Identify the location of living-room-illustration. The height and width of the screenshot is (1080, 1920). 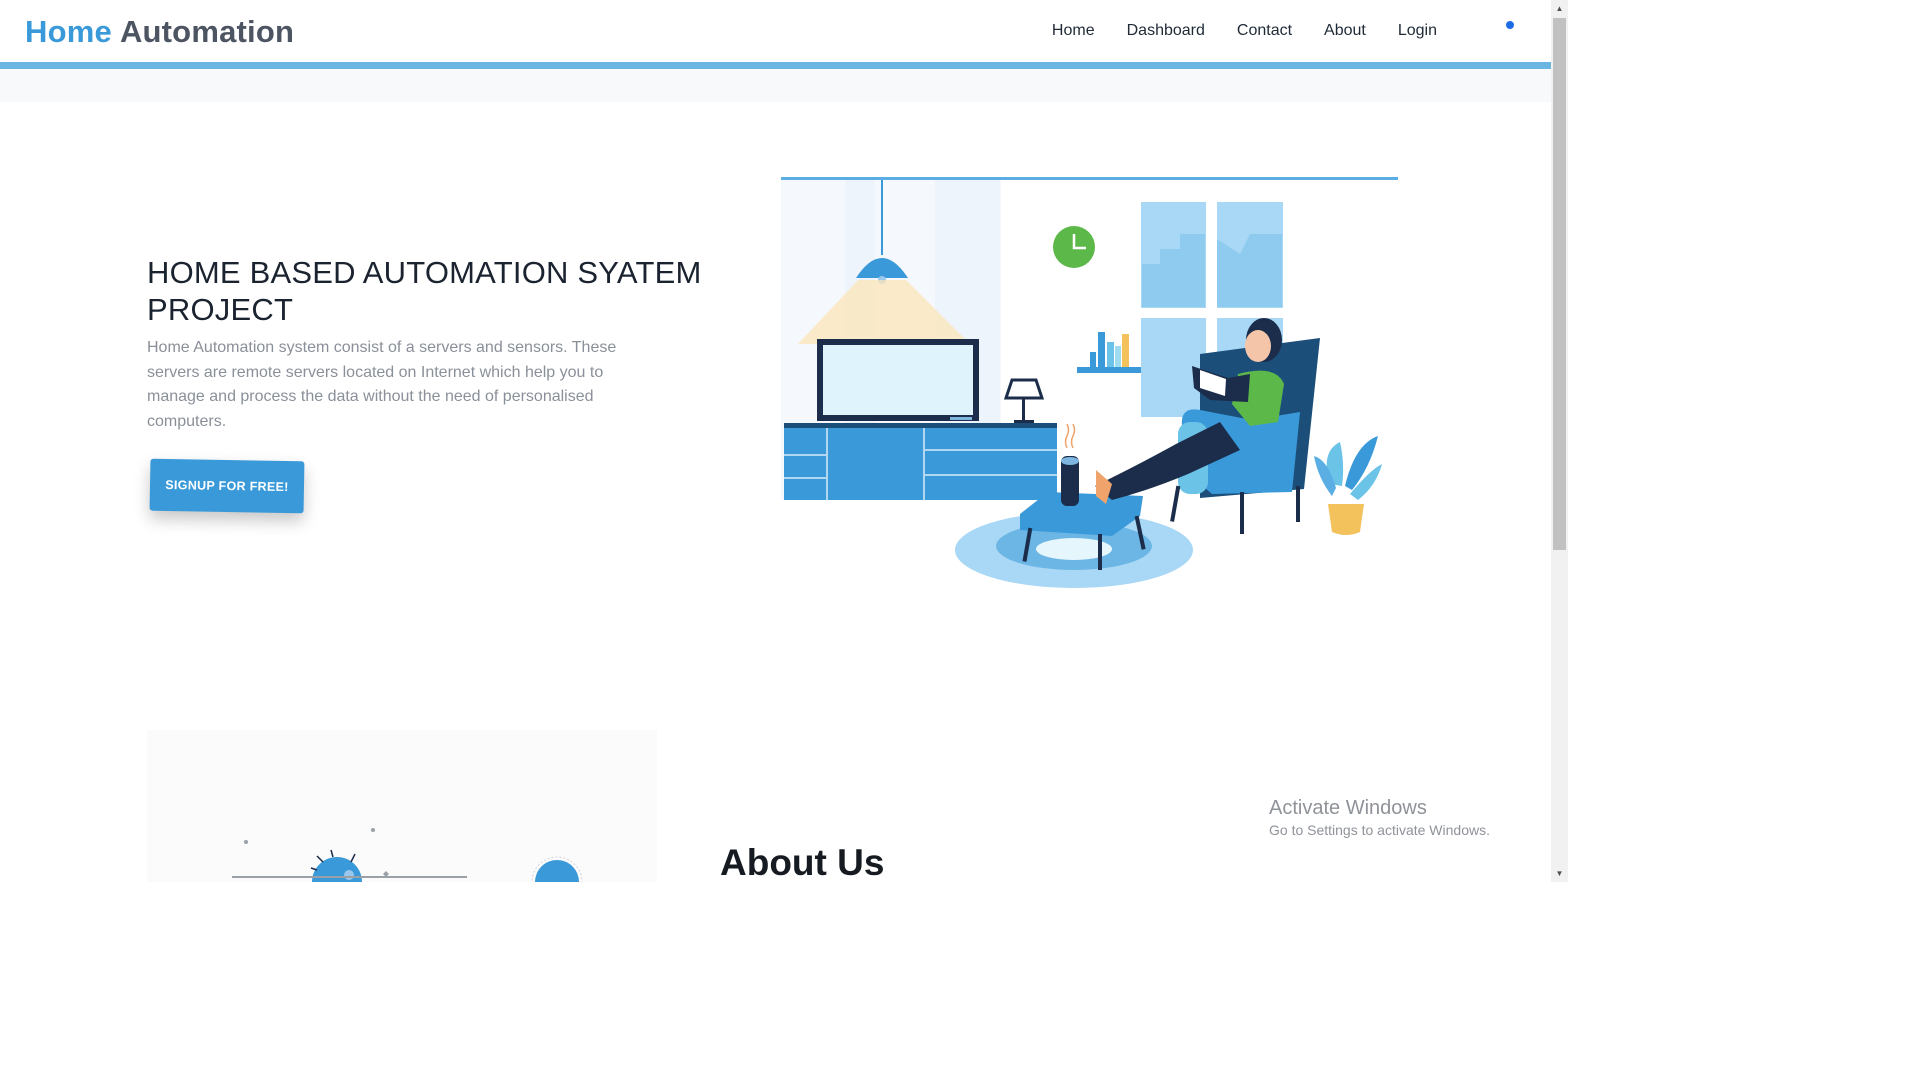
(1089, 382).